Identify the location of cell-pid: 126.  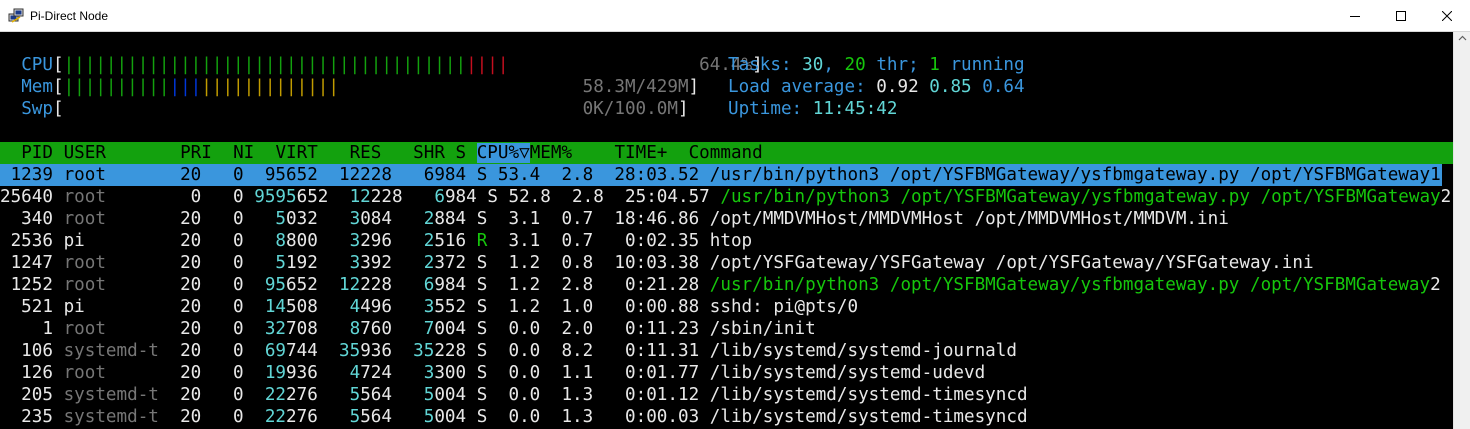
(26, 373).